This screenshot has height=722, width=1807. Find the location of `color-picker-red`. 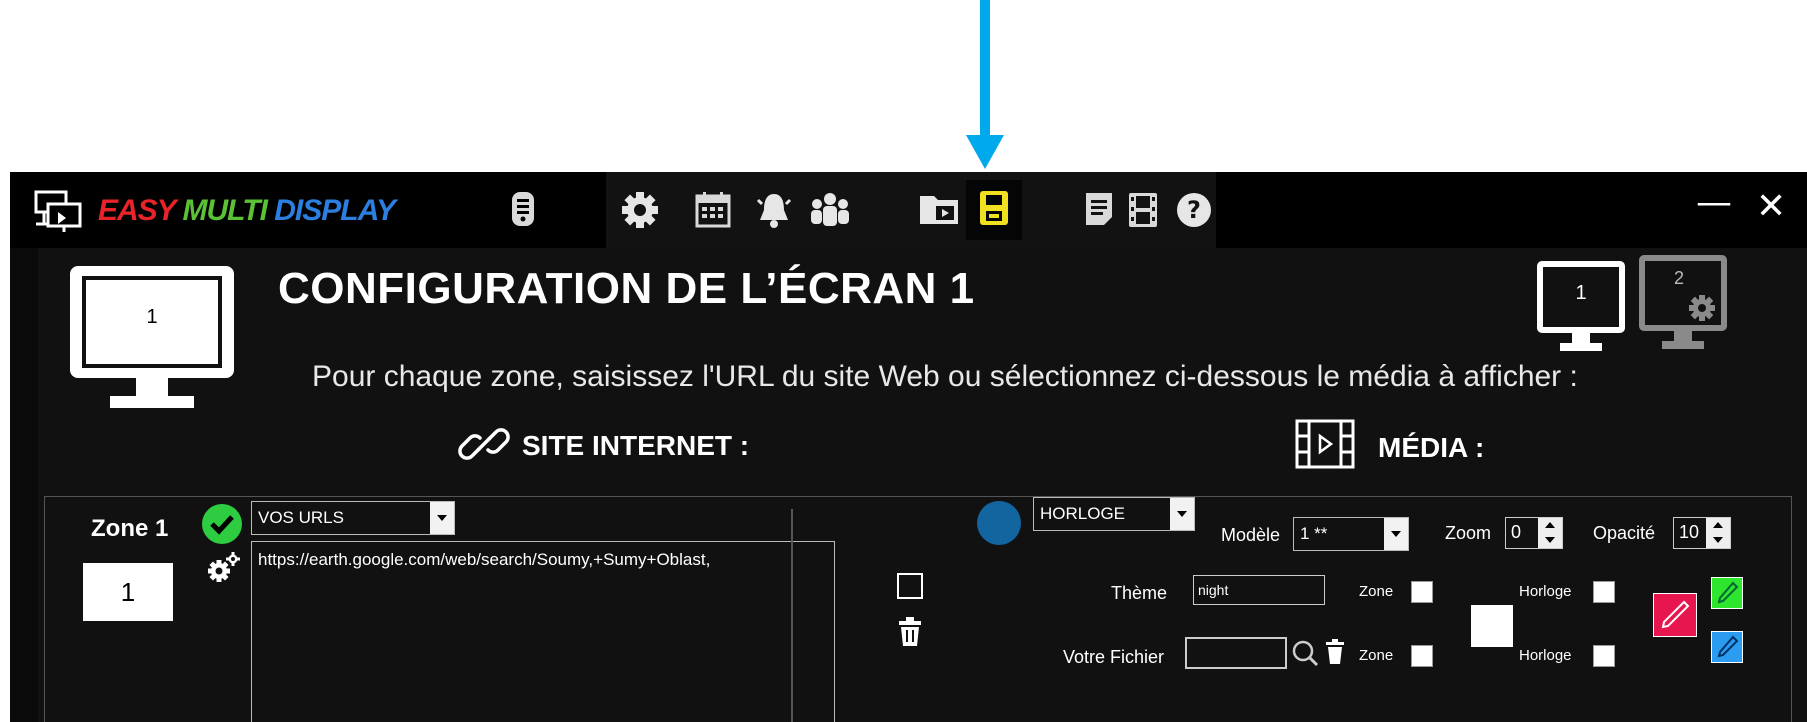

color-picker-red is located at coordinates (1675, 615).